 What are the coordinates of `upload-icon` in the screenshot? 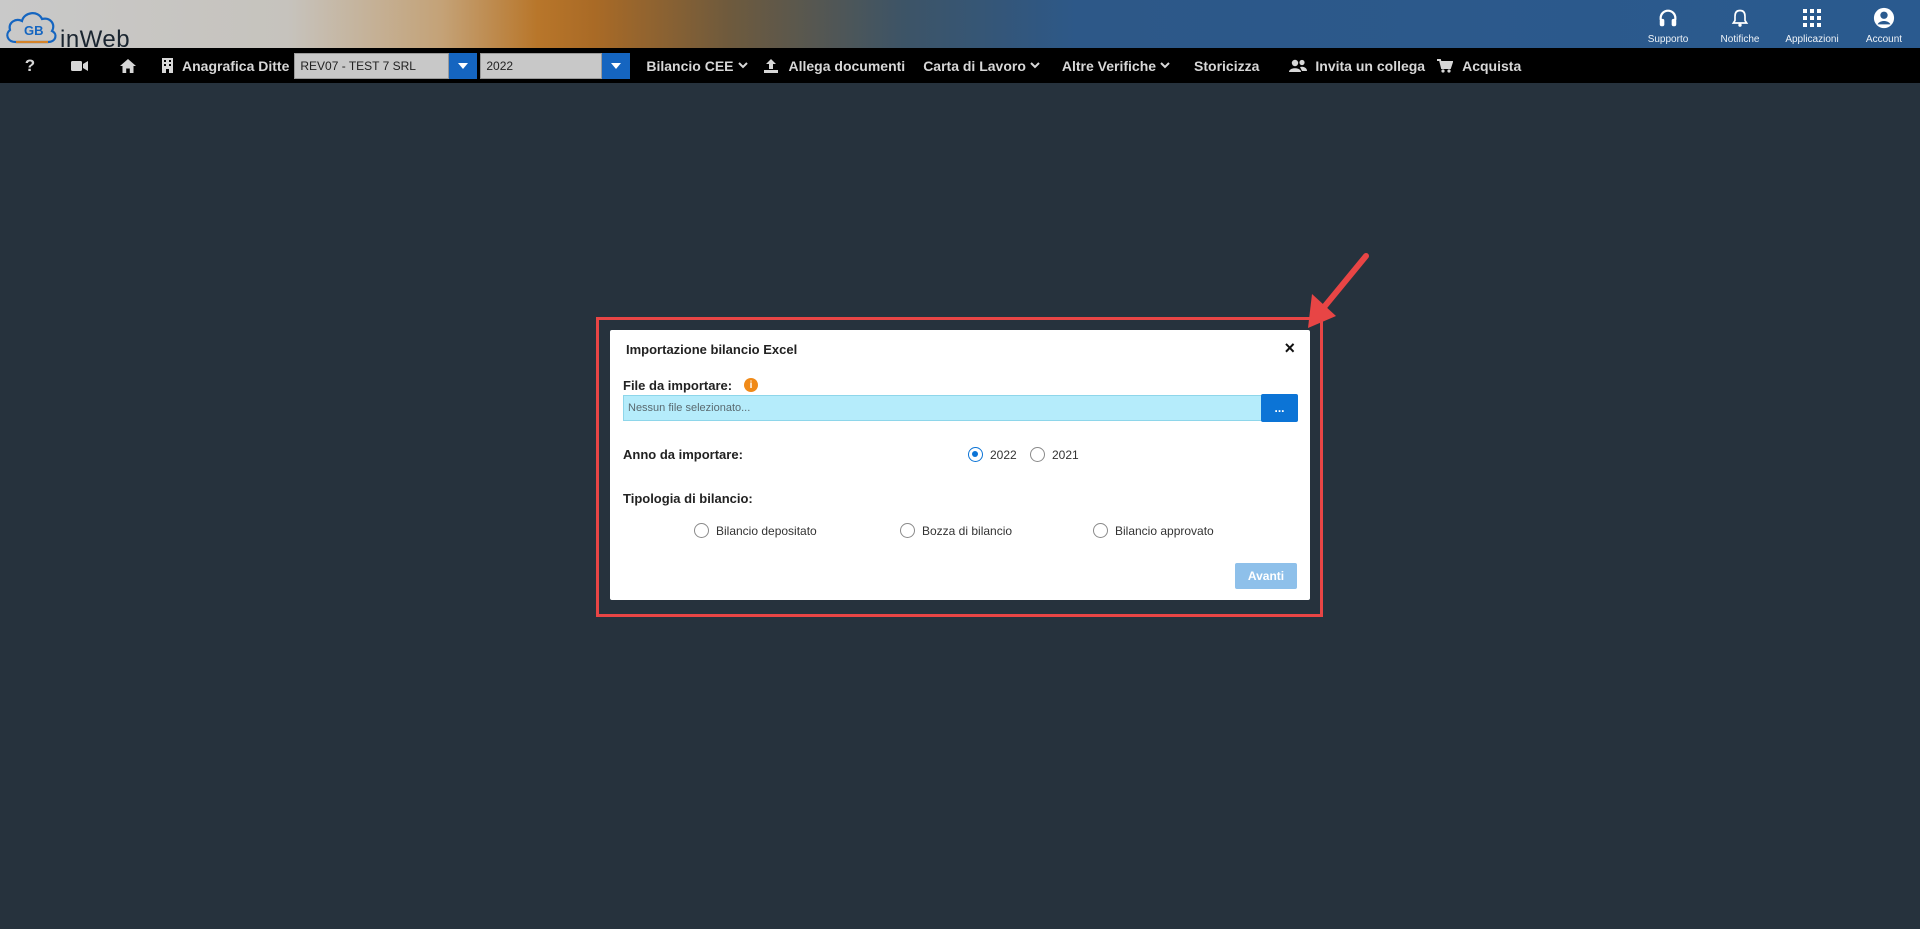 It's located at (770, 65).